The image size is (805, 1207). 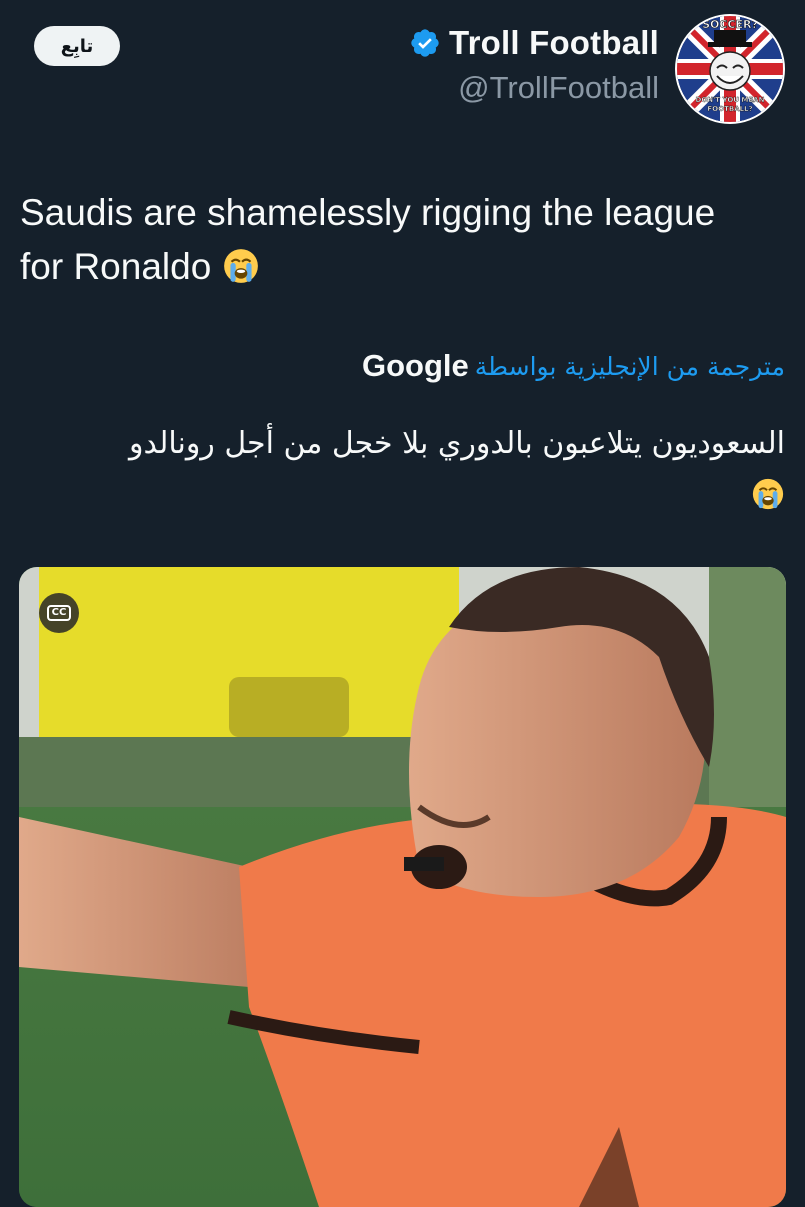 What do you see at coordinates (425, 43) in the screenshot?
I see `verified-badge-icon` at bounding box center [425, 43].